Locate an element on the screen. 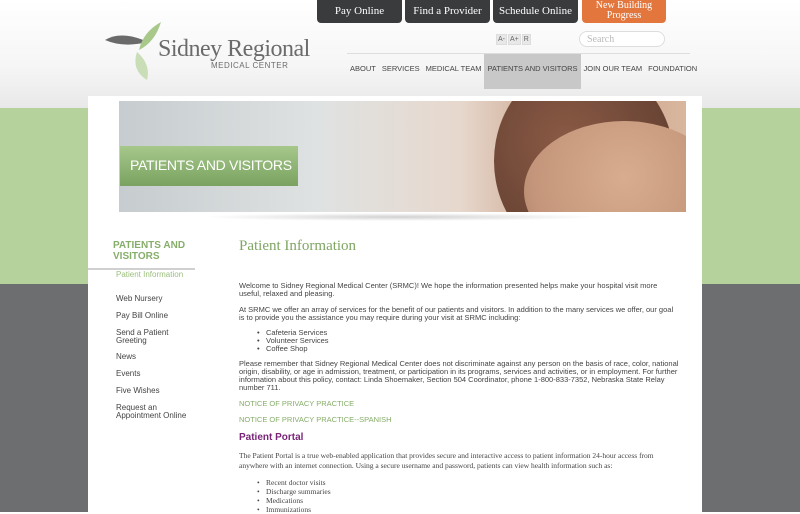 The height and width of the screenshot is (514, 800). sidebar-item-appointment: Request an Appointment Online is located at coordinates (156, 412).